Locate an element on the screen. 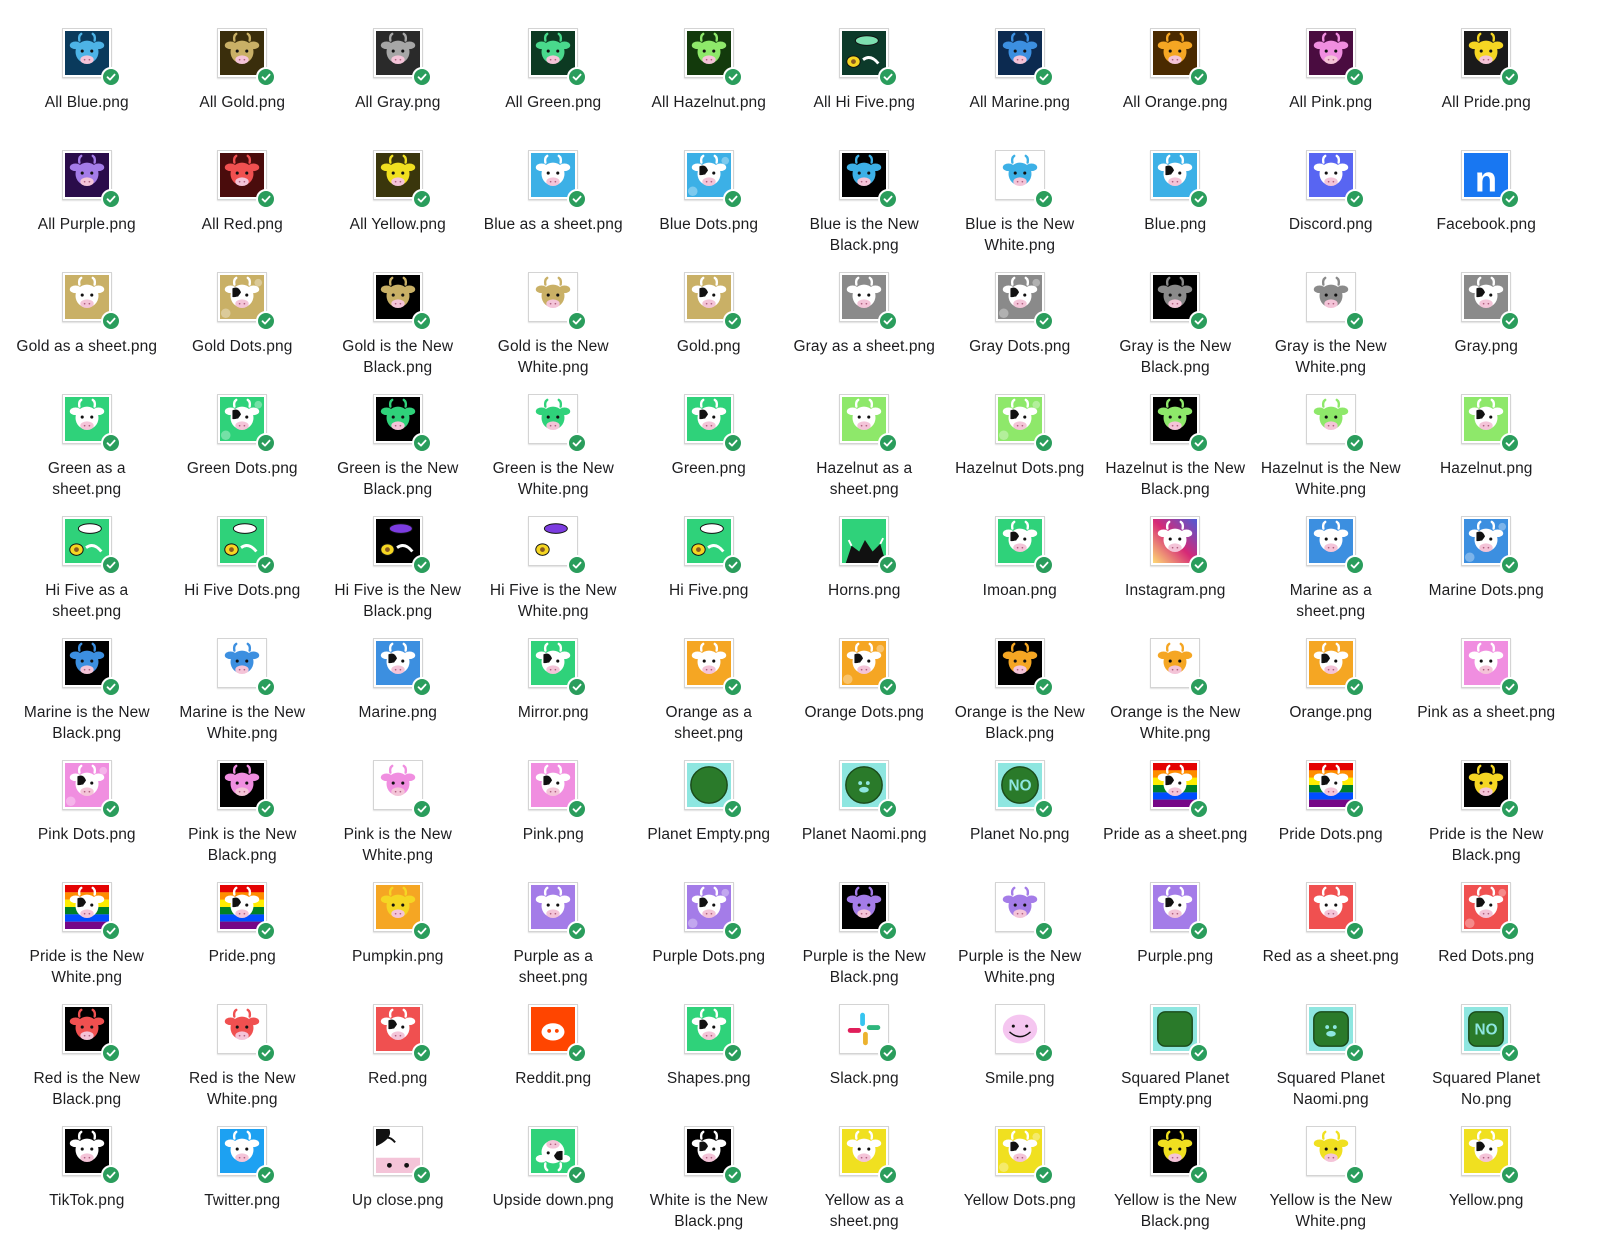 The height and width of the screenshot is (1255, 1600). file-item-instagram: Instagram.png is located at coordinates (1176, 577).